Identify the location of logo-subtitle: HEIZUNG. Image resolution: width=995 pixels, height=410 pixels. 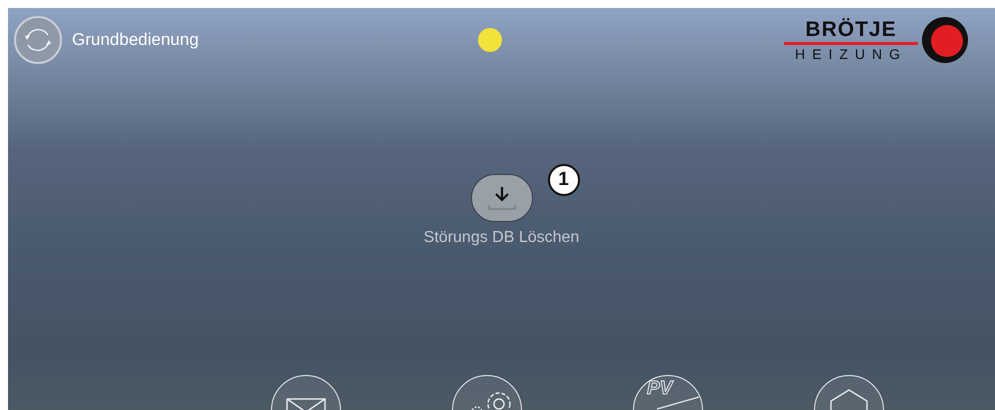
(851, 54).